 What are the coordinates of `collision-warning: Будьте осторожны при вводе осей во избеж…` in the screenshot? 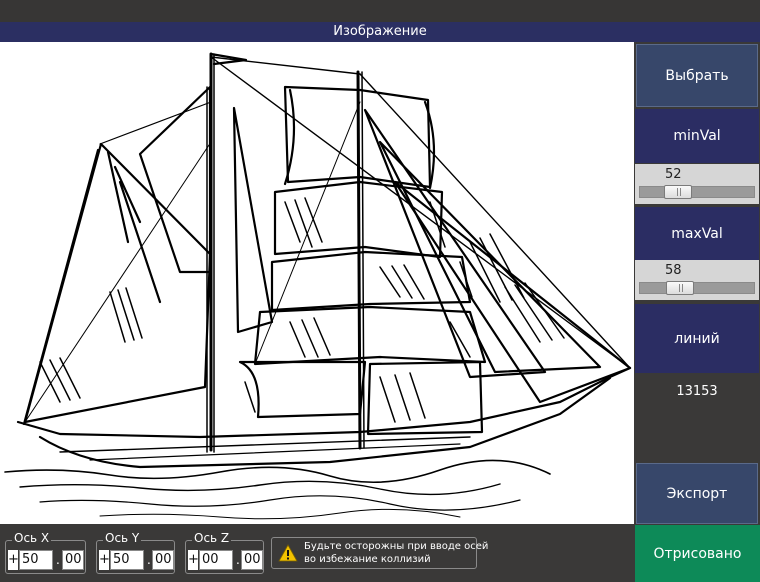 It's located at (379, 553).